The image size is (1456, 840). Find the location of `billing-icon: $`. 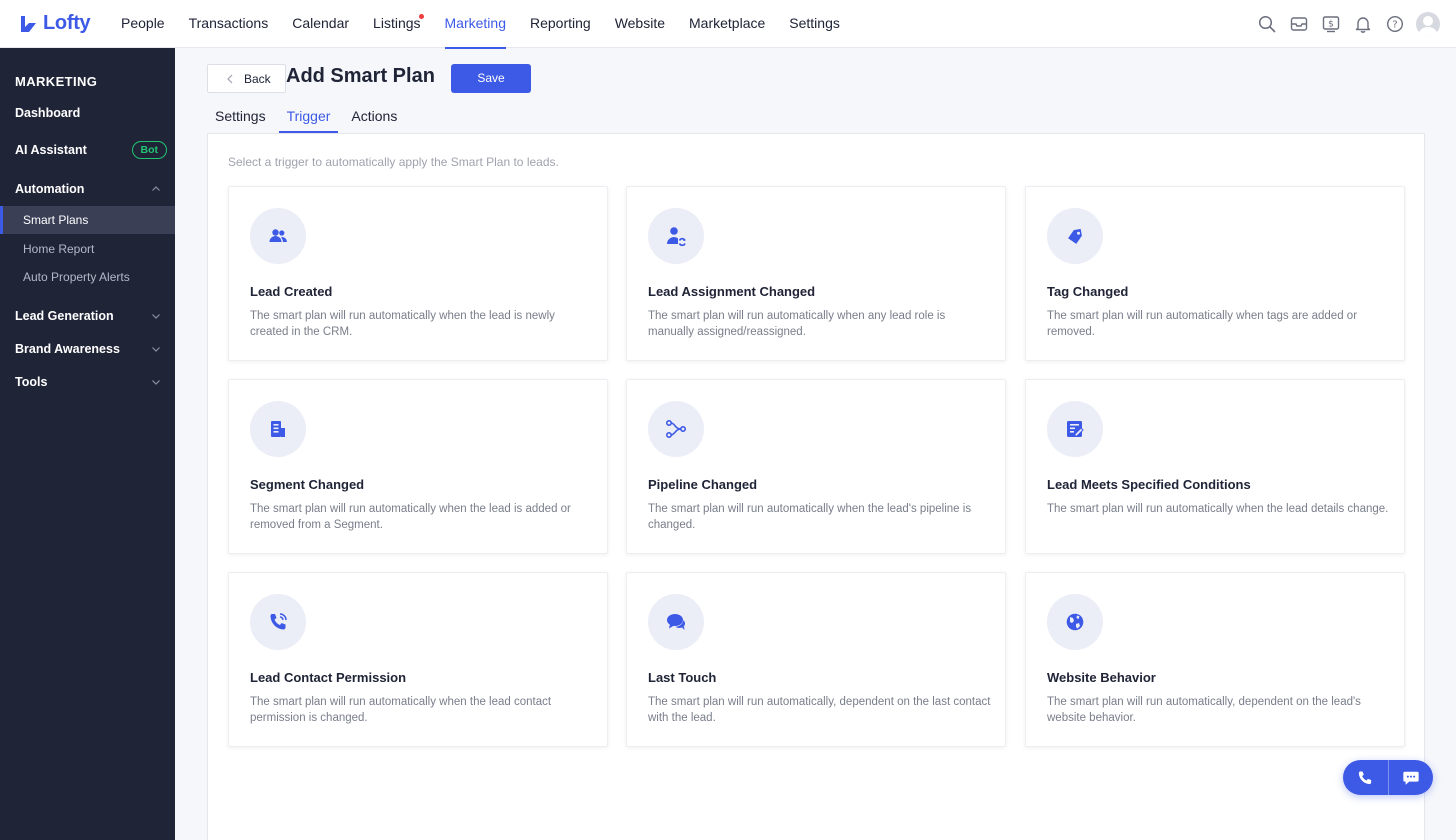

billing-icon: $ is located at coordinates (1331, 24).